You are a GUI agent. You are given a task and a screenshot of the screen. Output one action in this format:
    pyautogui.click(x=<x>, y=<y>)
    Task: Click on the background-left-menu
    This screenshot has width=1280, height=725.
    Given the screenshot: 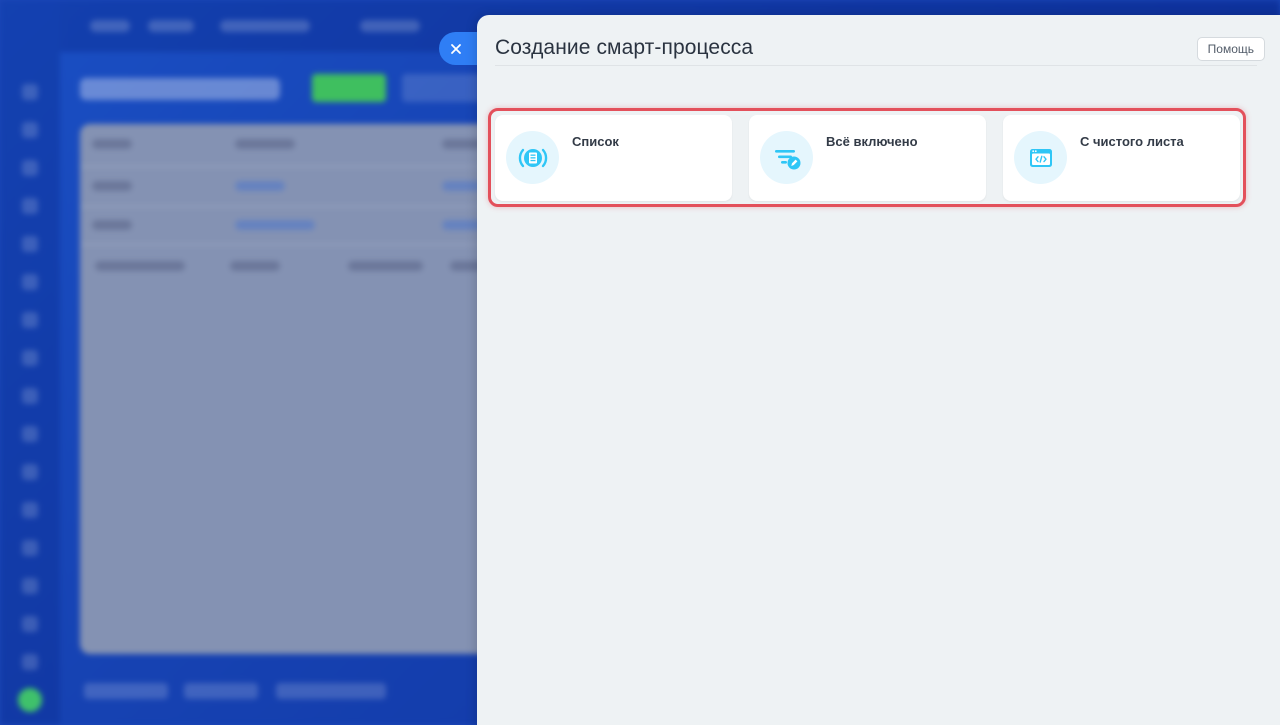 What is the action you would take?
    pyautogui.click(x=30, y=362)
    